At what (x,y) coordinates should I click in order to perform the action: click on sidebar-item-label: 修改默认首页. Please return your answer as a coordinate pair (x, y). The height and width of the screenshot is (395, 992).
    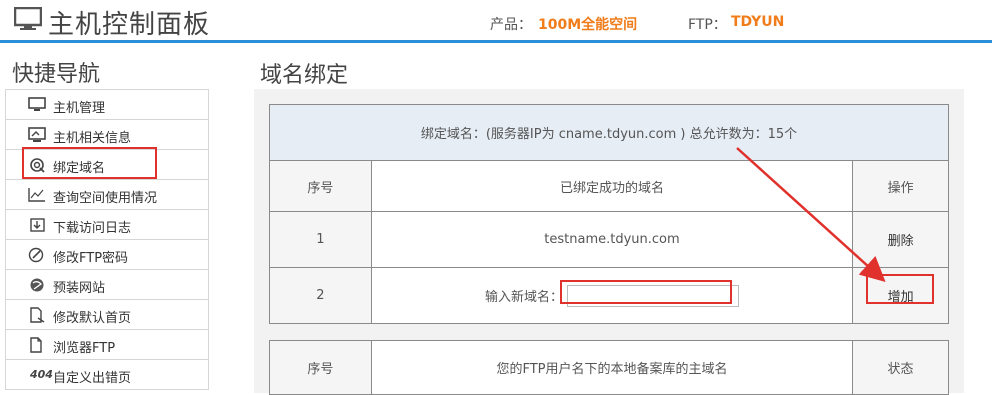
    Looking at the image, I should click on (92, 318).